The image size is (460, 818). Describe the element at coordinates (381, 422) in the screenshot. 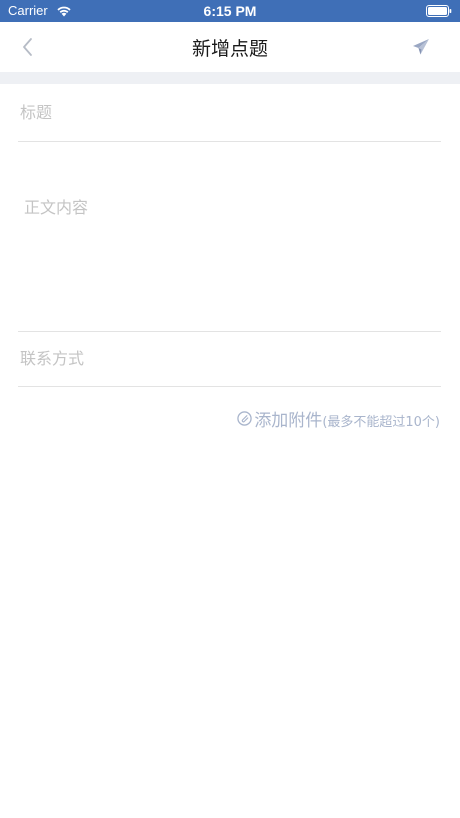

I see `attachment-limit-note: (最多不能超过10个)` at that location.